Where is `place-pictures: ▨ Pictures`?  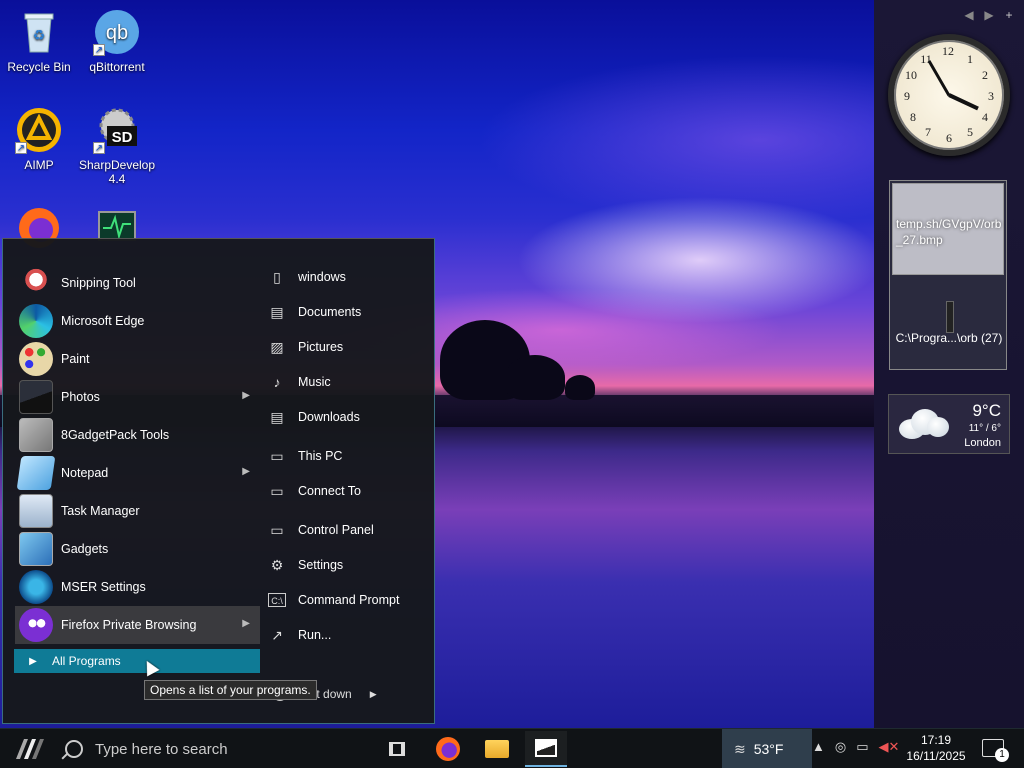 place-pictures: ▨ Pictures is located at coordinates (348, 346).